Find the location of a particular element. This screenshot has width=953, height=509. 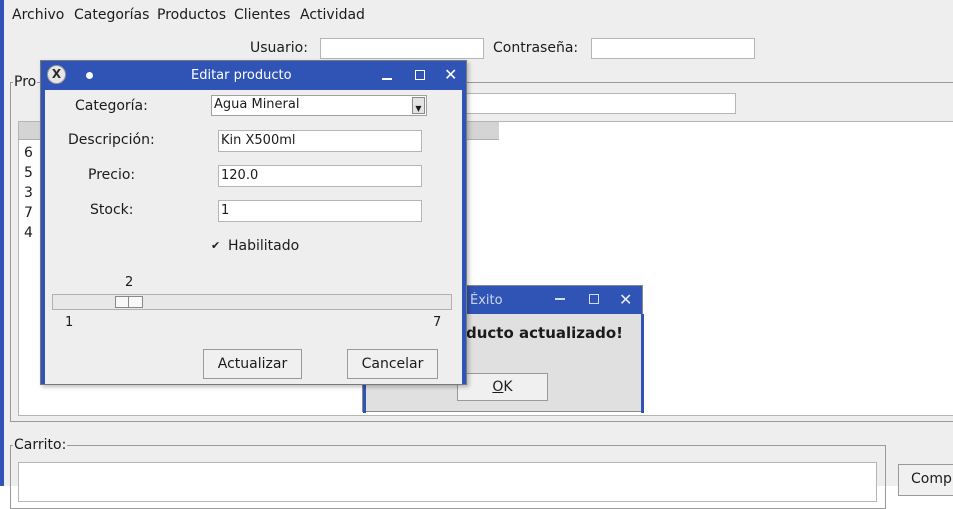

cart-list is located at coordinates (447, 482).